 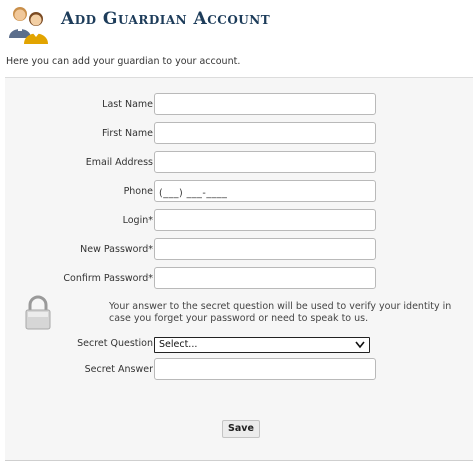 What do you see at coordinates (265, 278) in the screenshot?
I see `confirm-password-input` at bounding box center [265, 278].